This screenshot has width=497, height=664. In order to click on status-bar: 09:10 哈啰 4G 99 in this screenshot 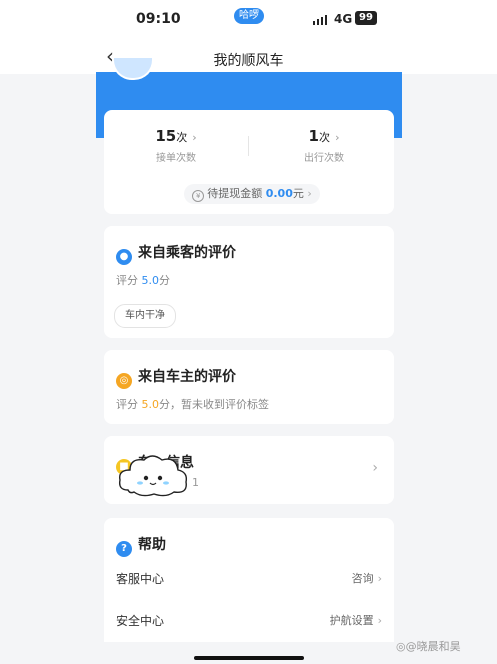, I will do `click(248, 19)`.